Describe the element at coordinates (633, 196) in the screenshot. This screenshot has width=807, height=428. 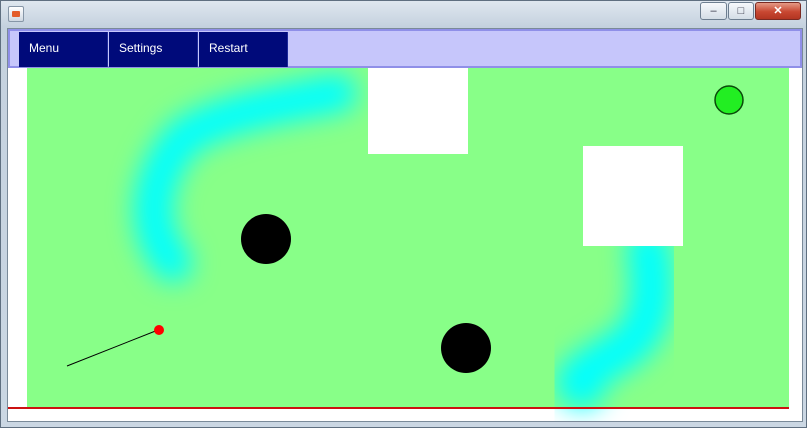
I see `wall-block-right` at that location.